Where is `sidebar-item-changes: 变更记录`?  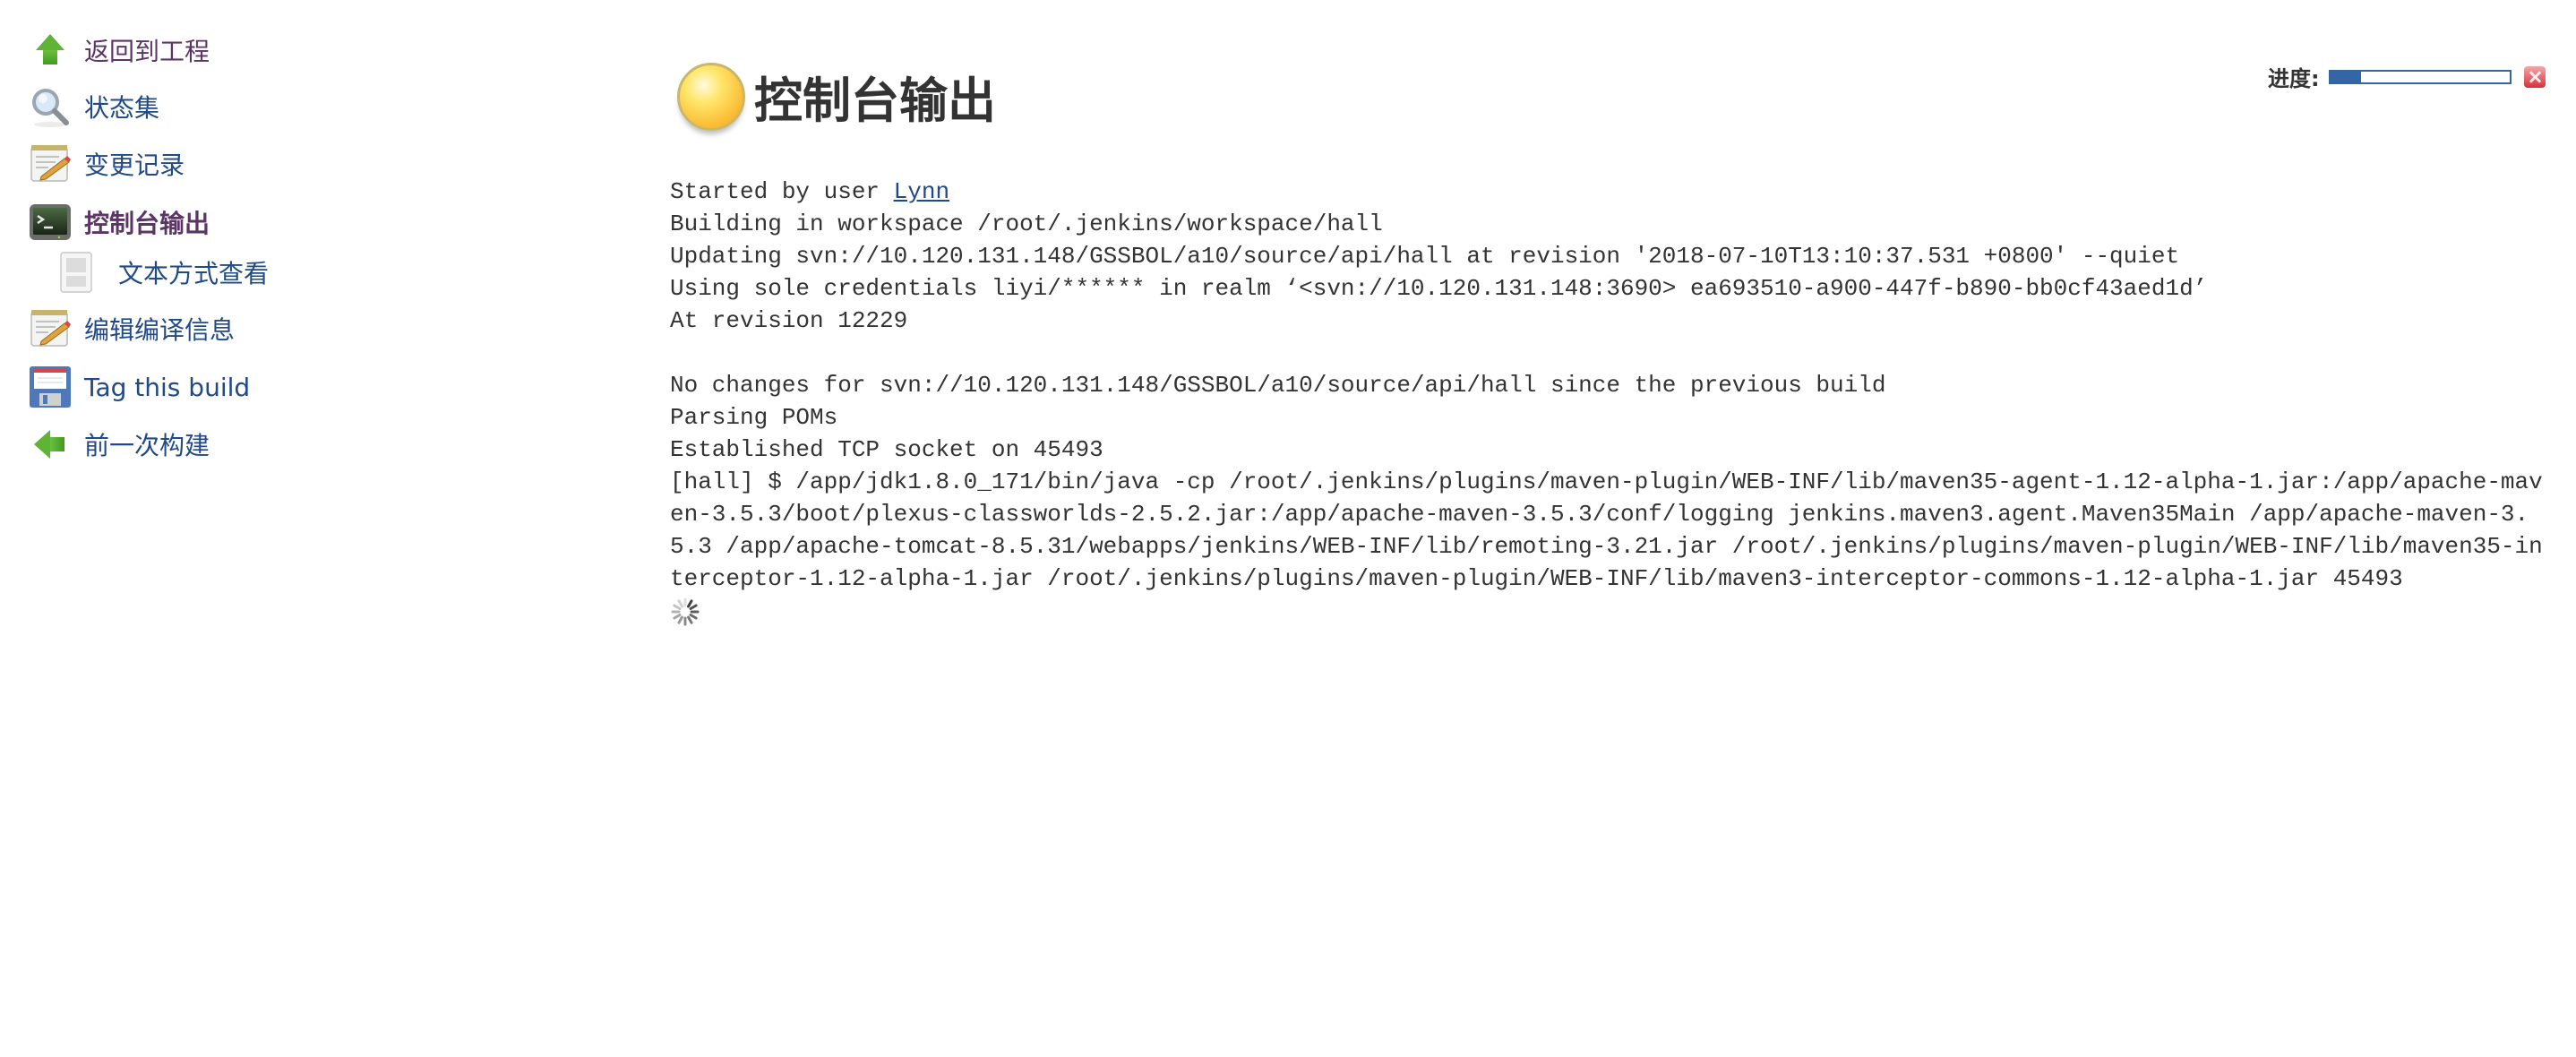 sidebar-item-changes: 变更记录 is located at coordinates (107, 164).